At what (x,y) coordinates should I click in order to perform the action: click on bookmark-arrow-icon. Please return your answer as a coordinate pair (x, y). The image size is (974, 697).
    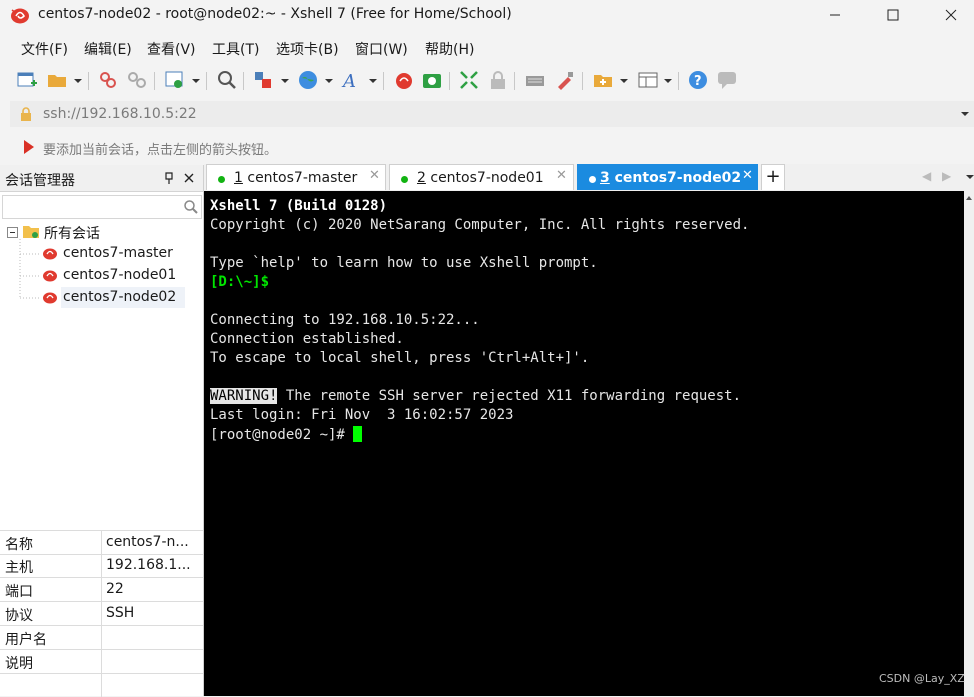
    Looking at the image, I should click on (29, 147).